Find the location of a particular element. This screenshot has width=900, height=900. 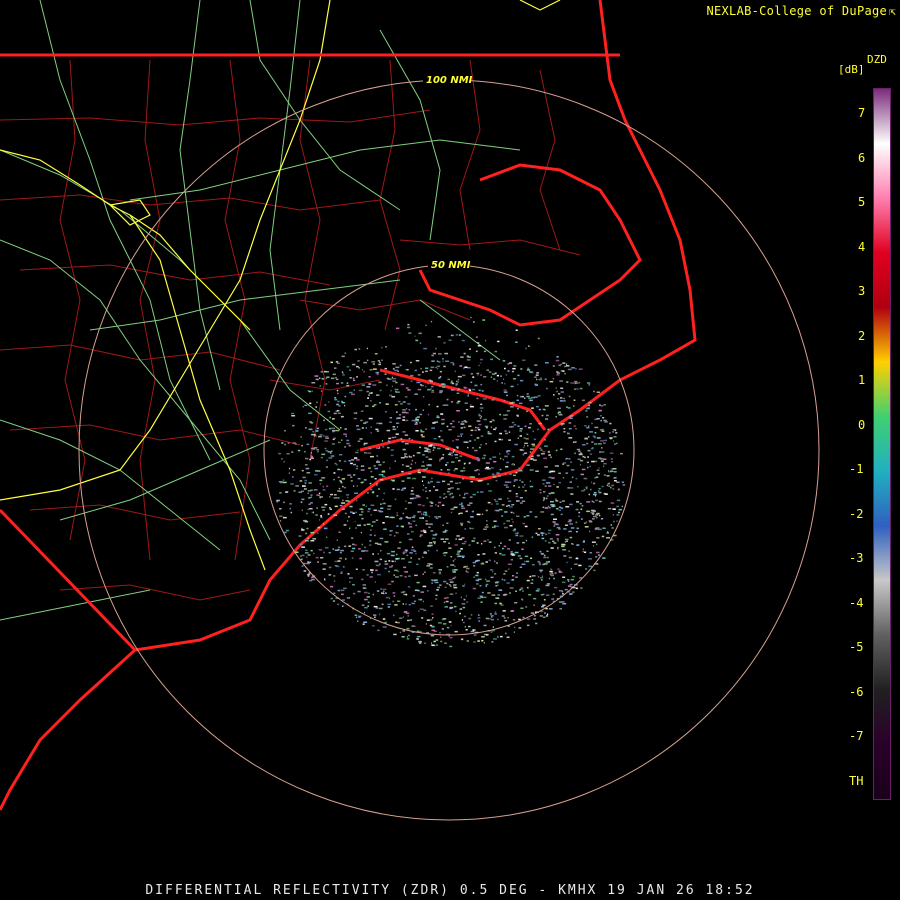

legend-tick: -7 is located at coordinates (856, 736).